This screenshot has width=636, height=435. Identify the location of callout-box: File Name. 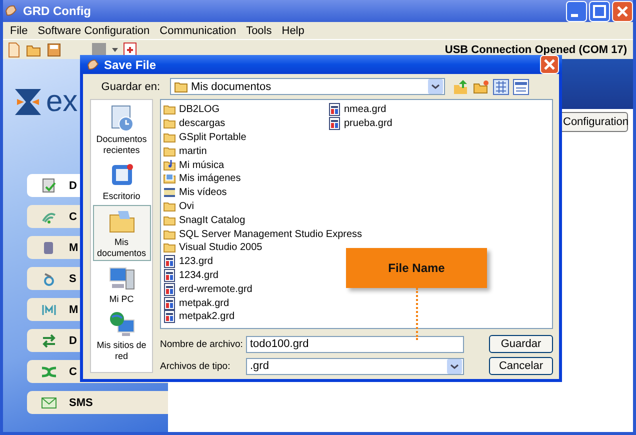
(416, 268).